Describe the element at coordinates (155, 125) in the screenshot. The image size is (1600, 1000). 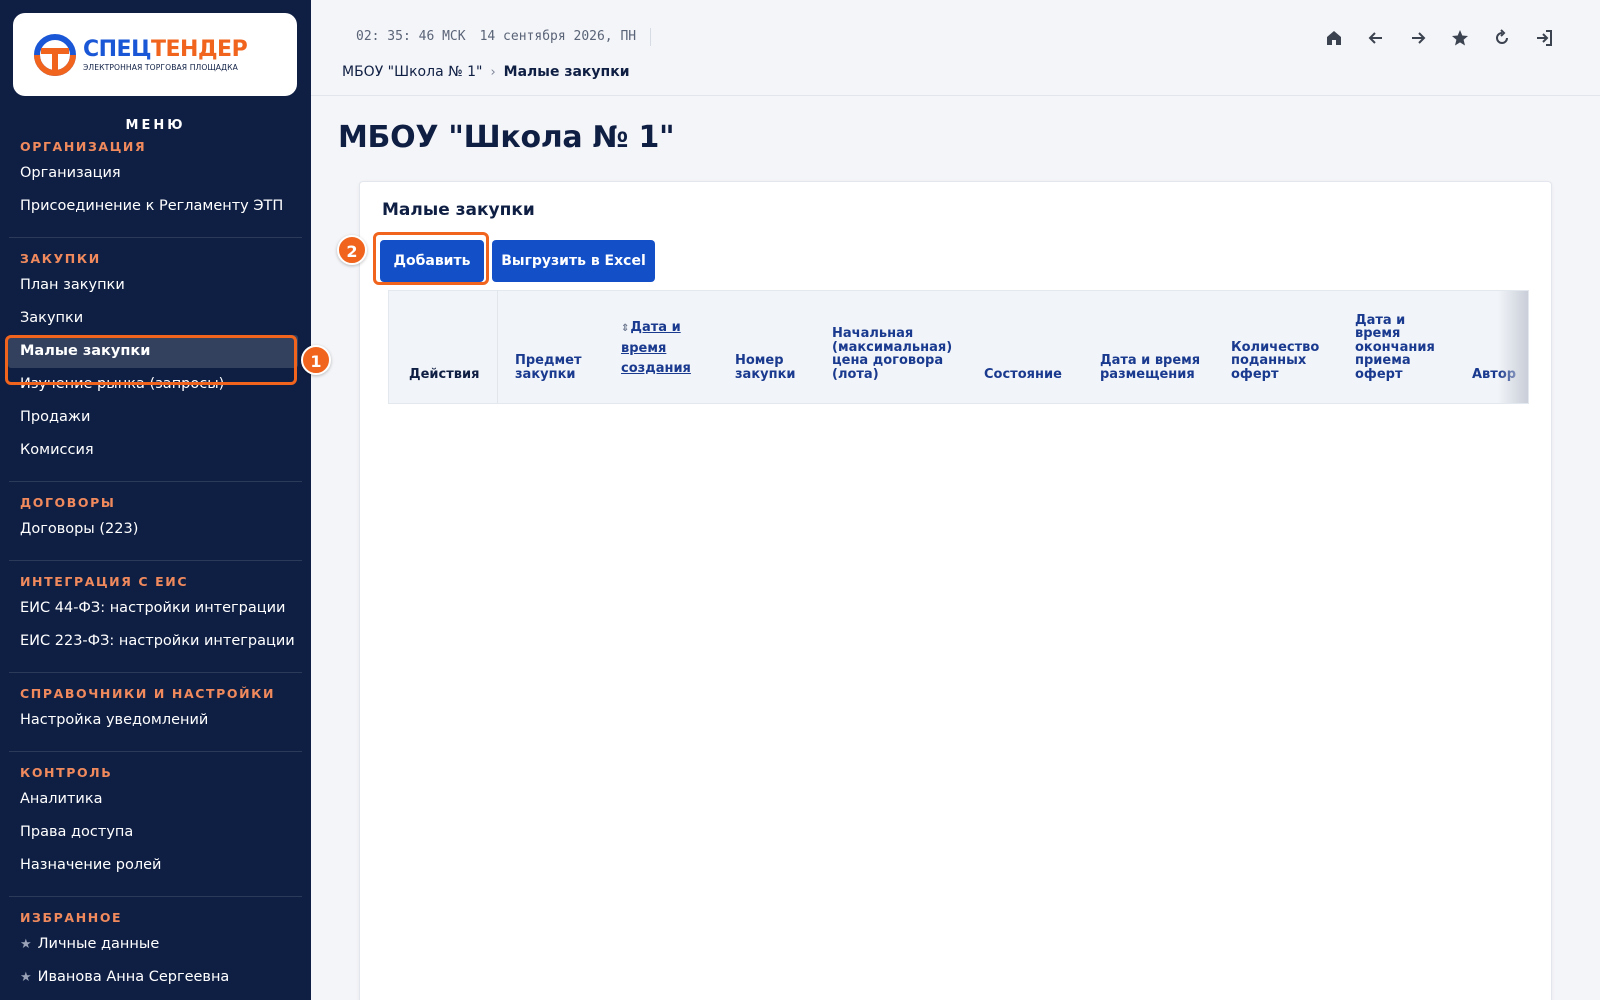
I see `menu-title: МЕНЮ` at that location.